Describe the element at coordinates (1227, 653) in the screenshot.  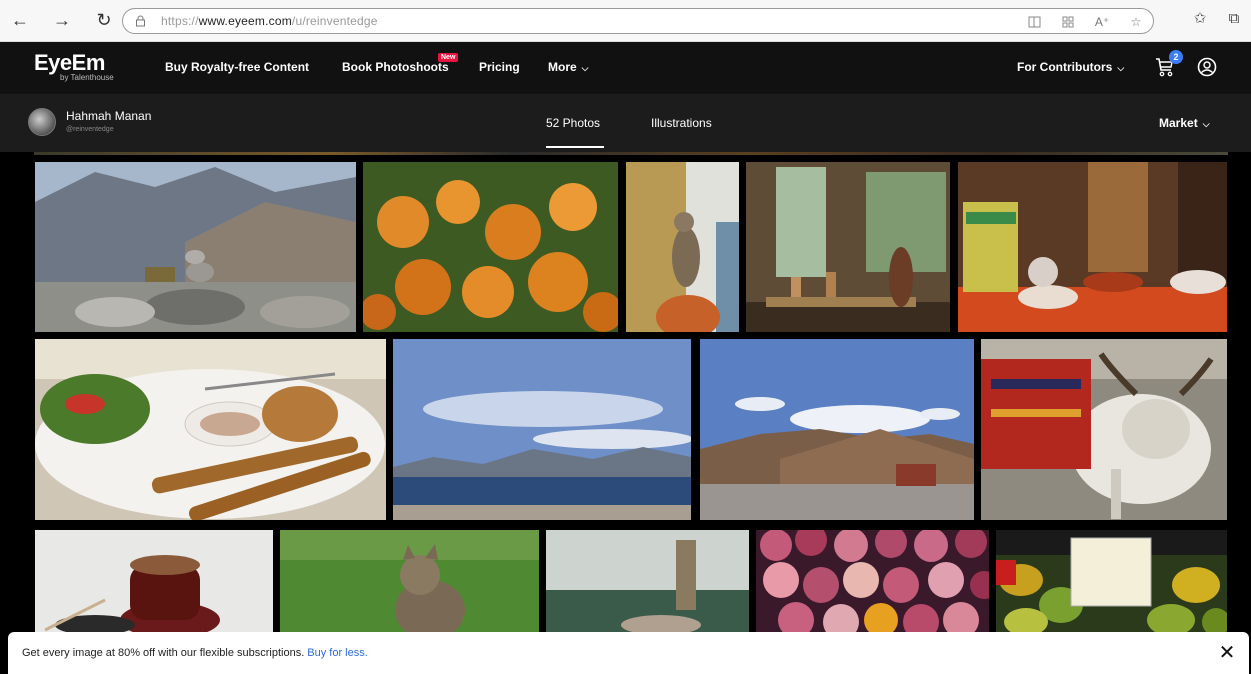
I see `close-icon: ✕` at that location.